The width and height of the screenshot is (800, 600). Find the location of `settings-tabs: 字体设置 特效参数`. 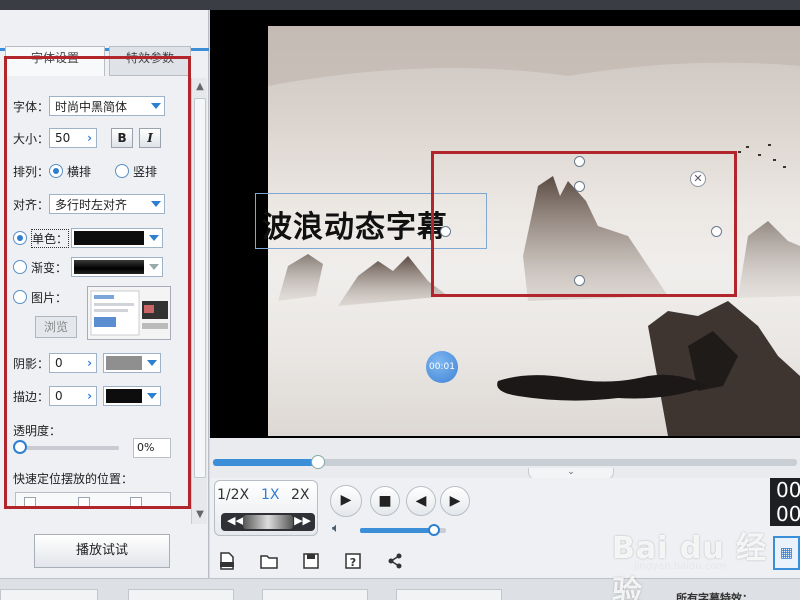

settings-tabs: 字体设置 特效参数 is located at coordinates (98, 61).